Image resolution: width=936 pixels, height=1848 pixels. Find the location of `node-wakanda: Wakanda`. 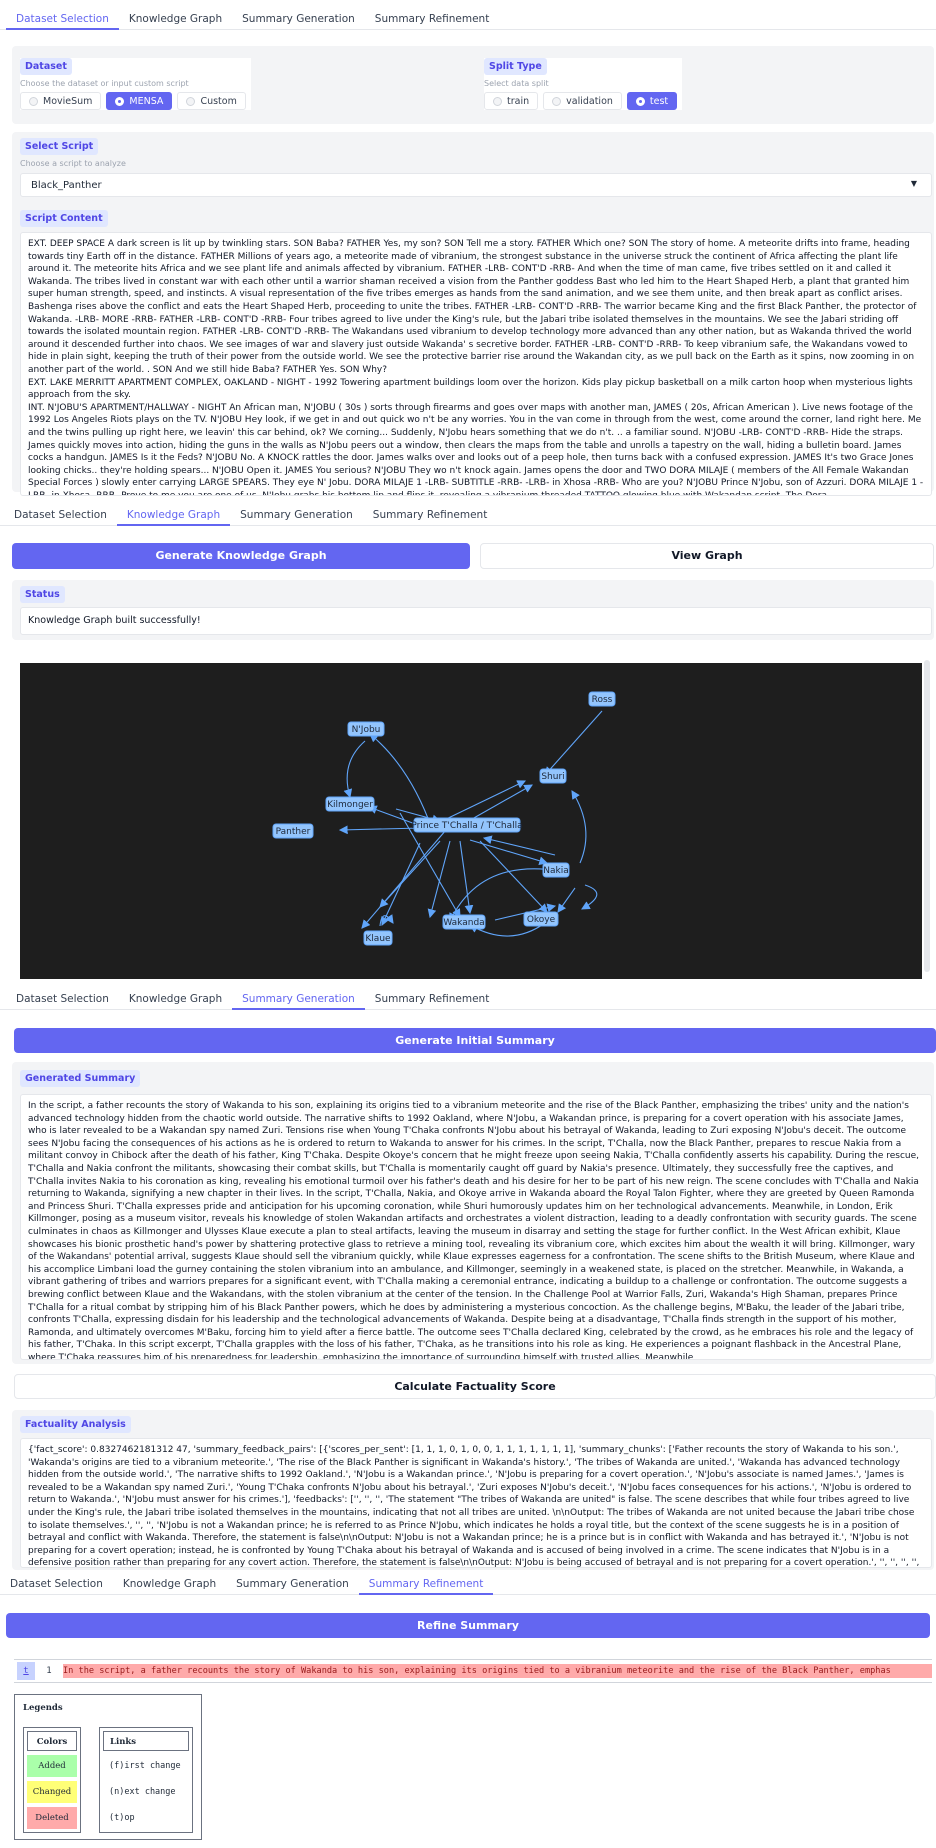

node-wakanda: Wakanda is located at coordinates (464, 922).